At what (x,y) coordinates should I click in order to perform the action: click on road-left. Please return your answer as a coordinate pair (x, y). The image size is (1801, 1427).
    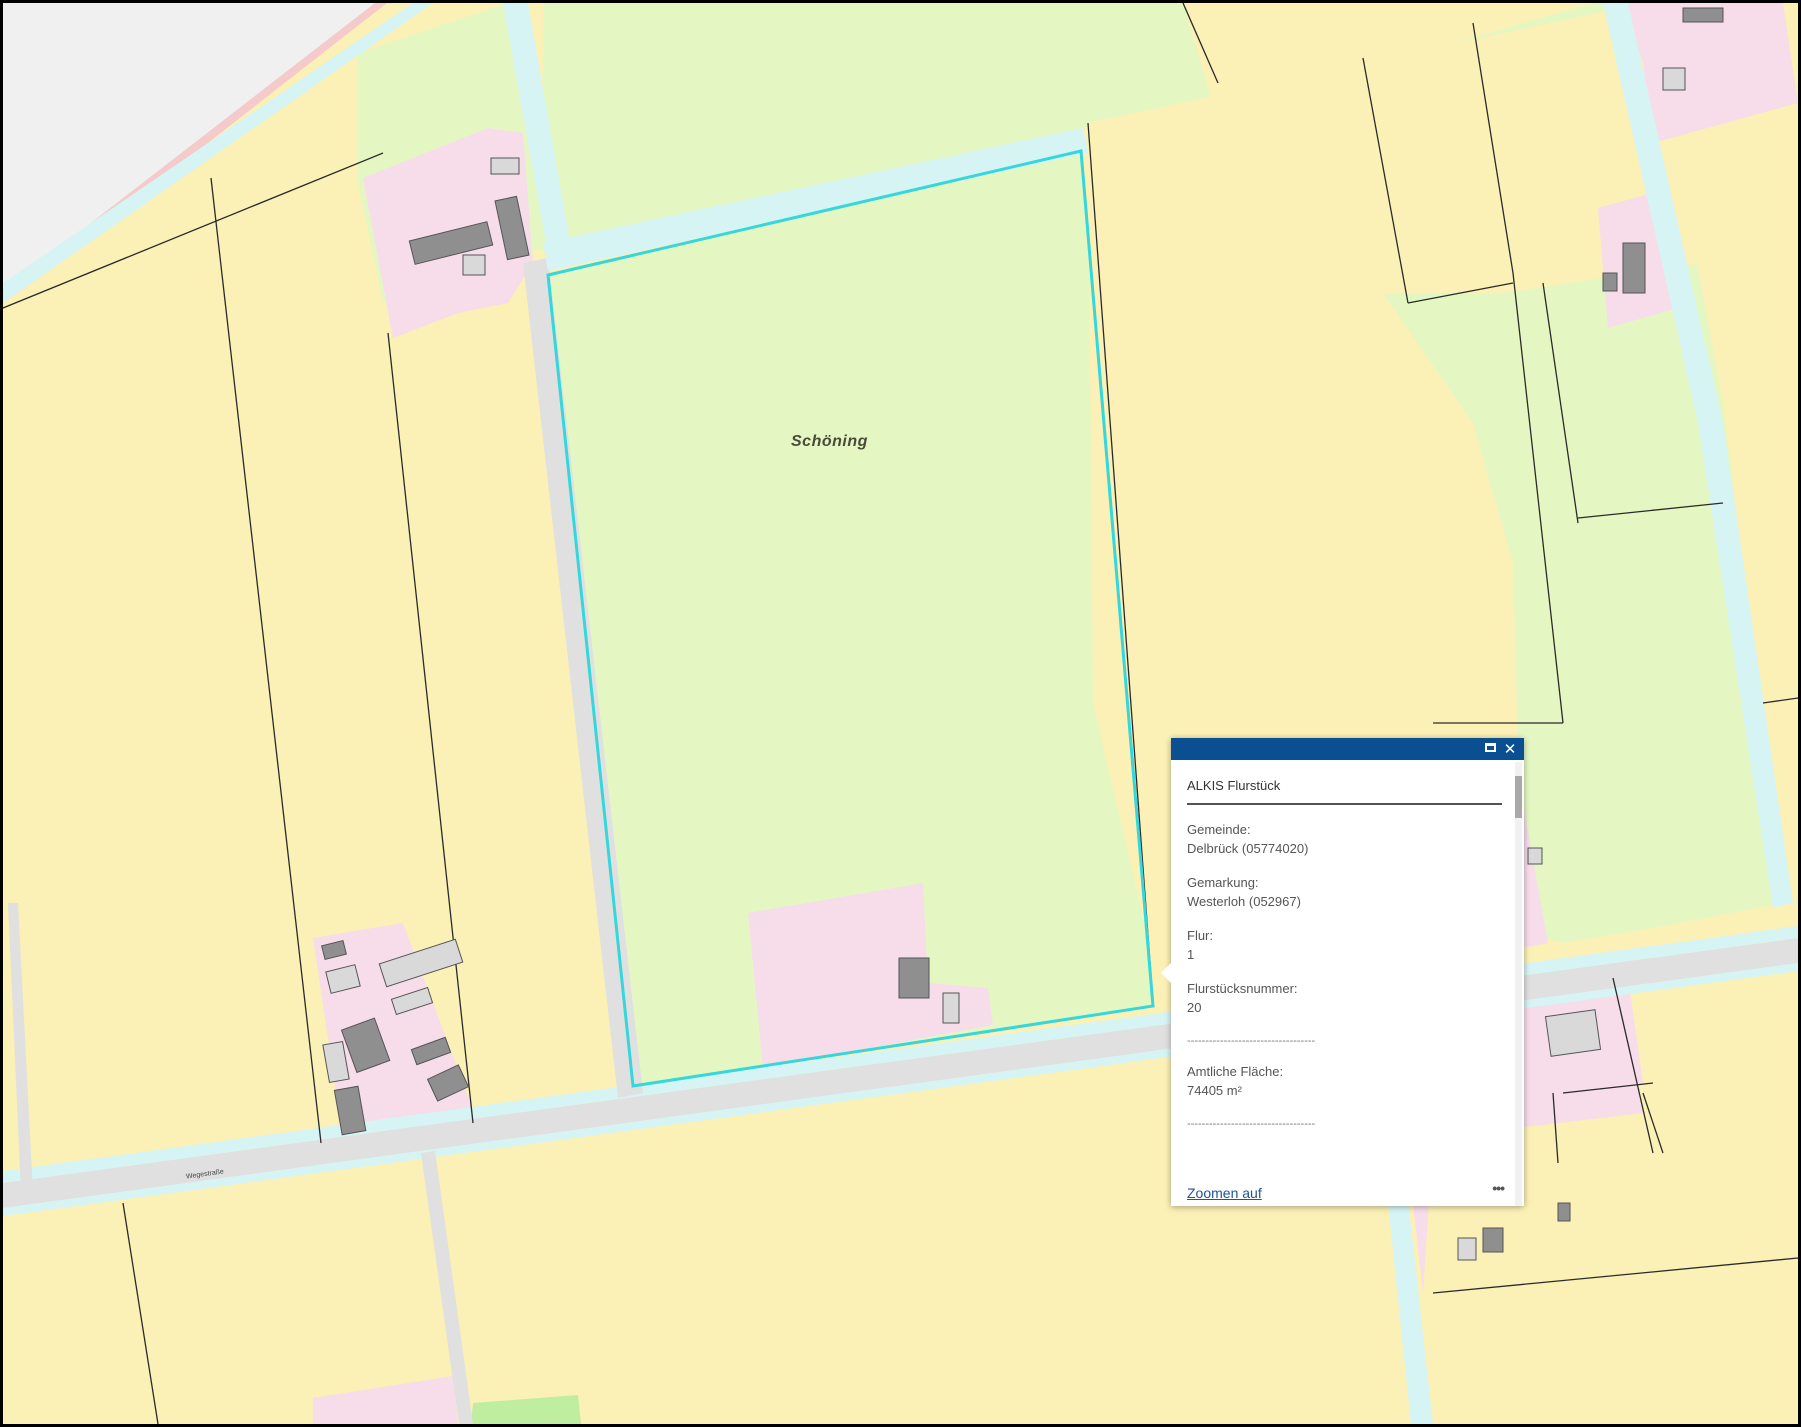
    Looking at the image, I should click on (20, 1048).